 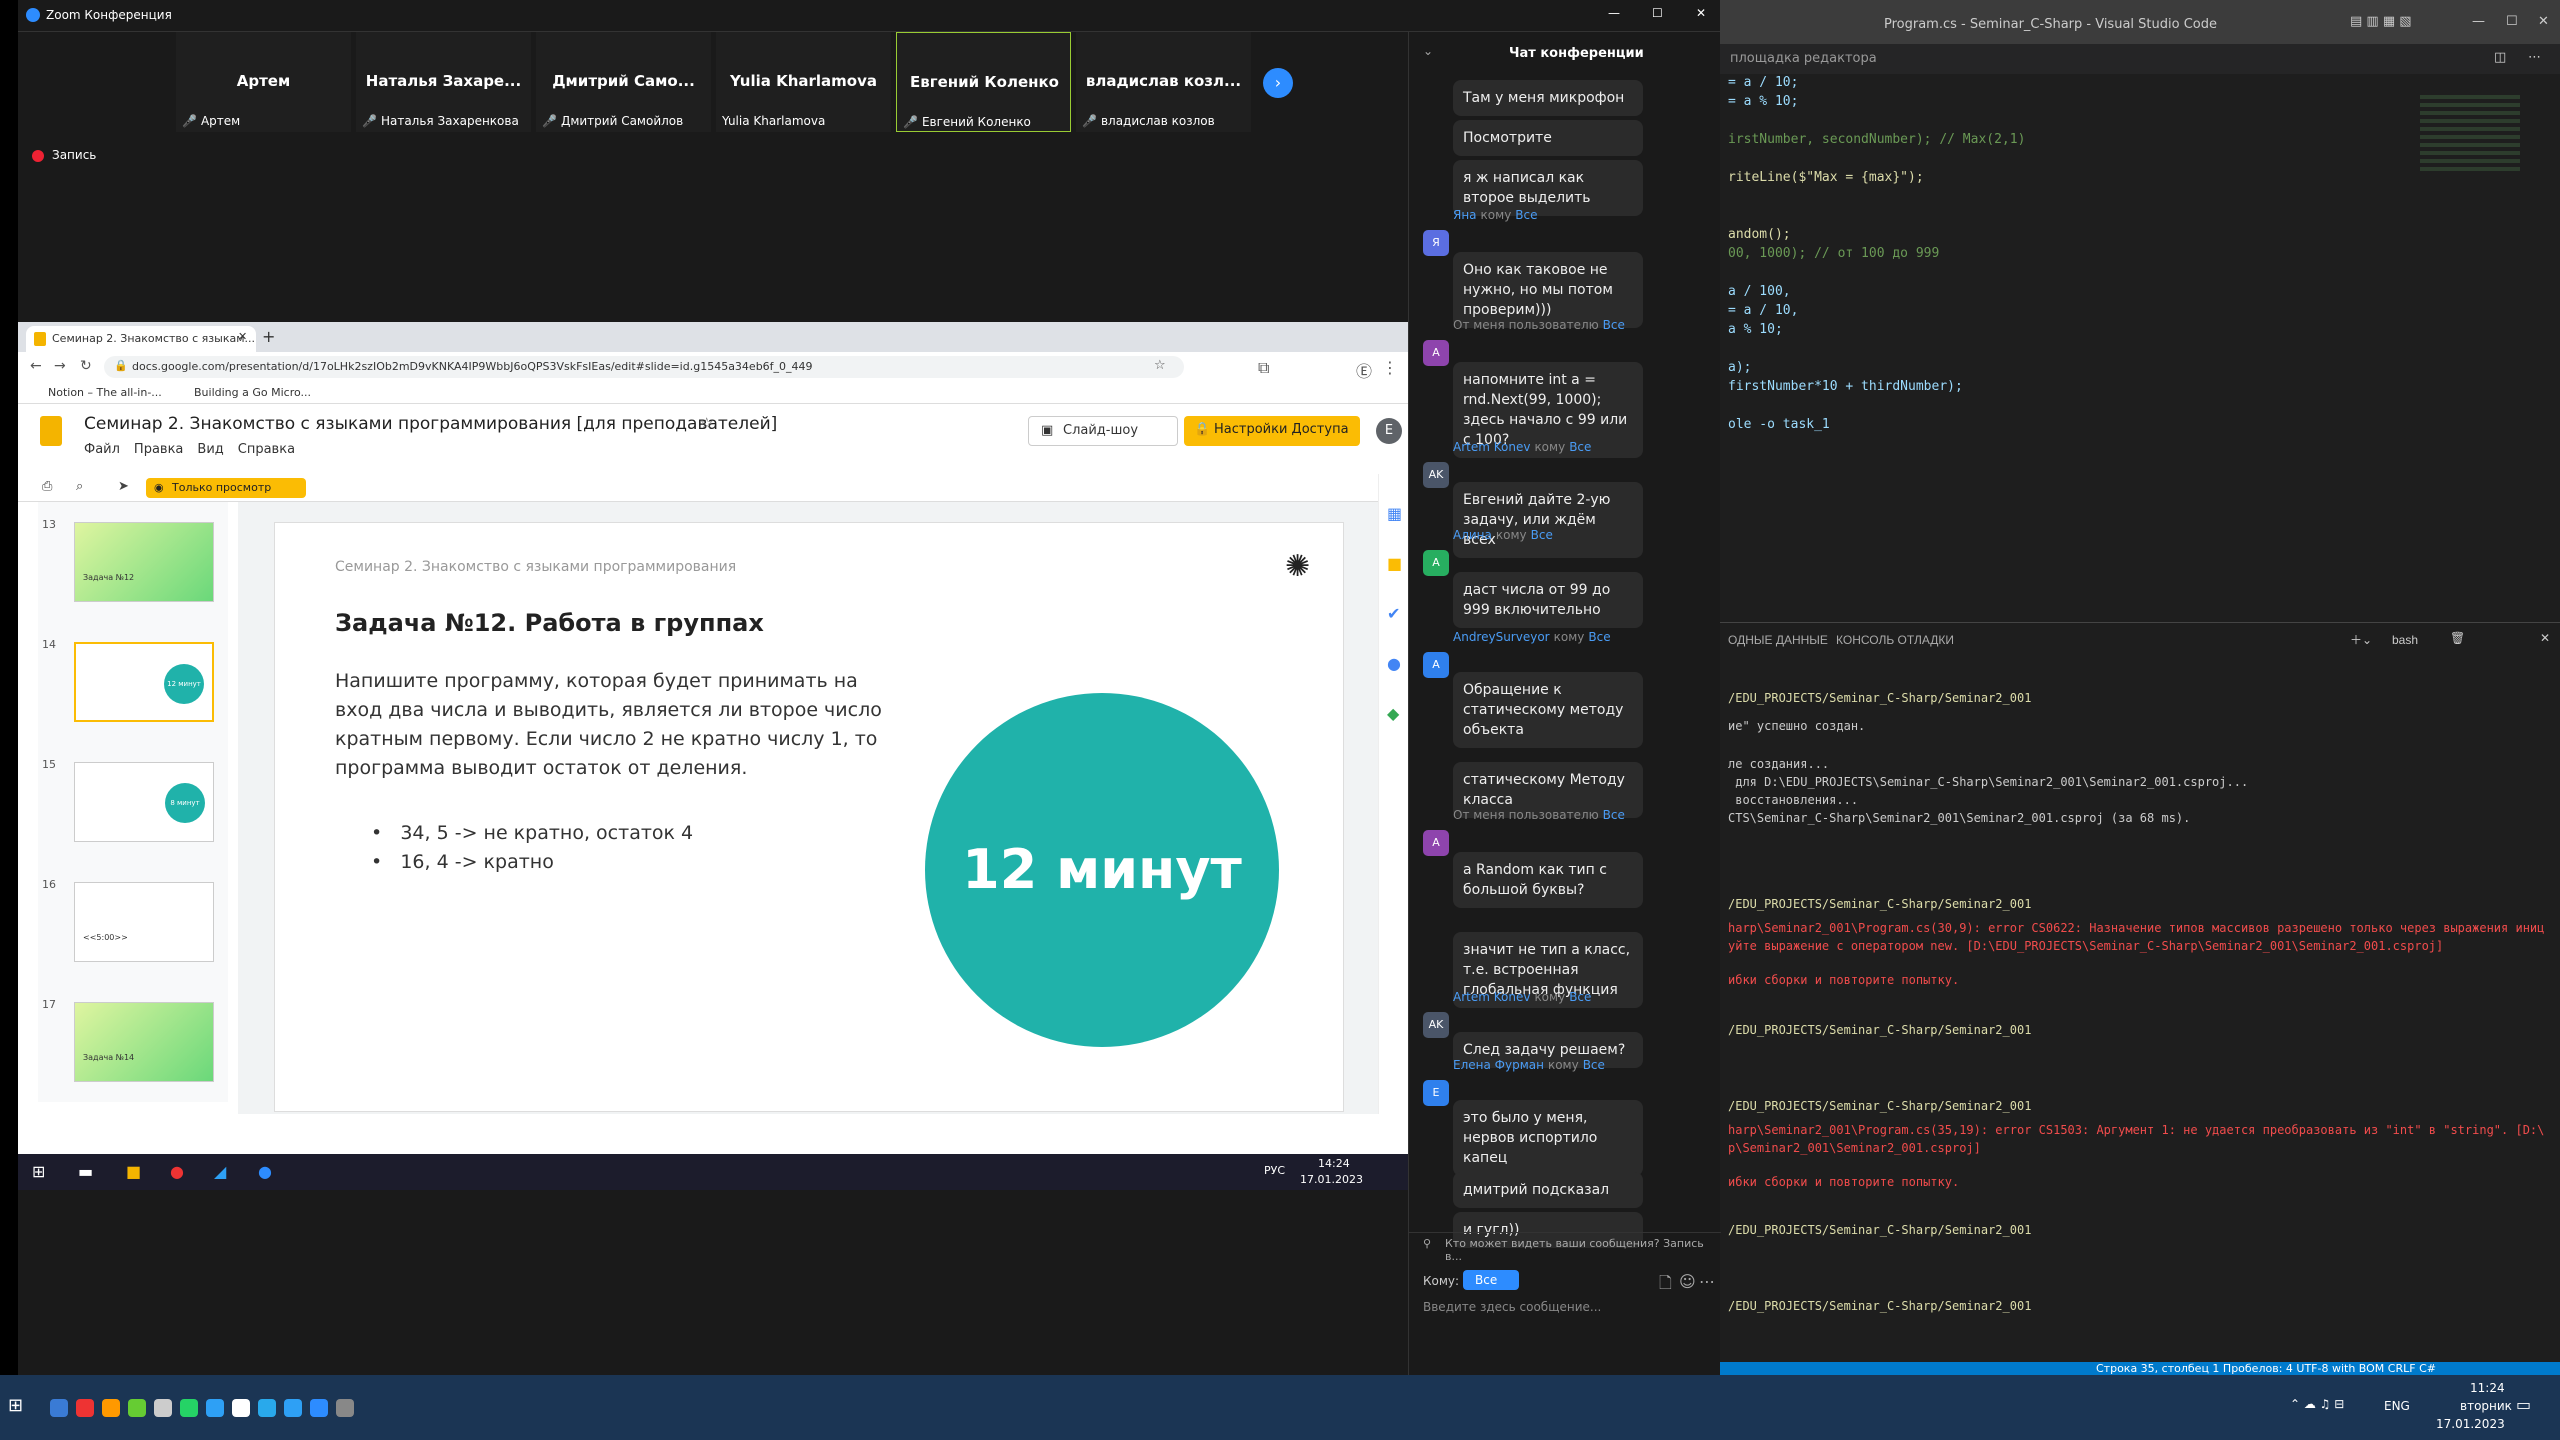 I want to click on contacts-icon: ●, so click(x=1394, y=663).